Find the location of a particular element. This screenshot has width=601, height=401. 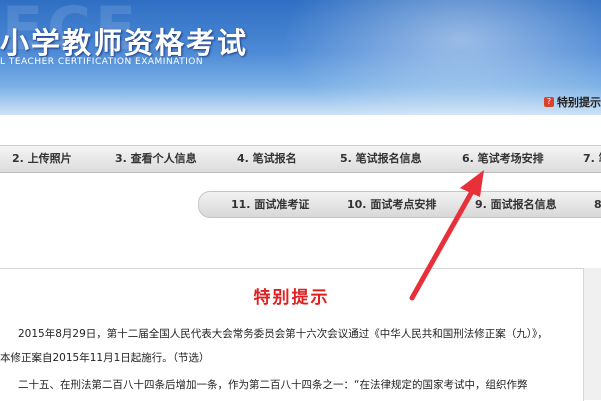

scrollbar is located at coordinates (592, 334).